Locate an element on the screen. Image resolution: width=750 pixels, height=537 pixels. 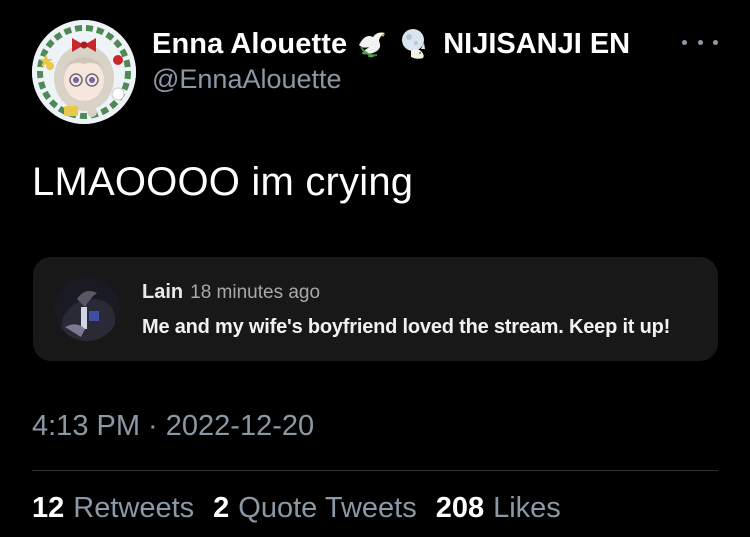
likes-stat: 208 Likes is located at coordinates (498, 508).